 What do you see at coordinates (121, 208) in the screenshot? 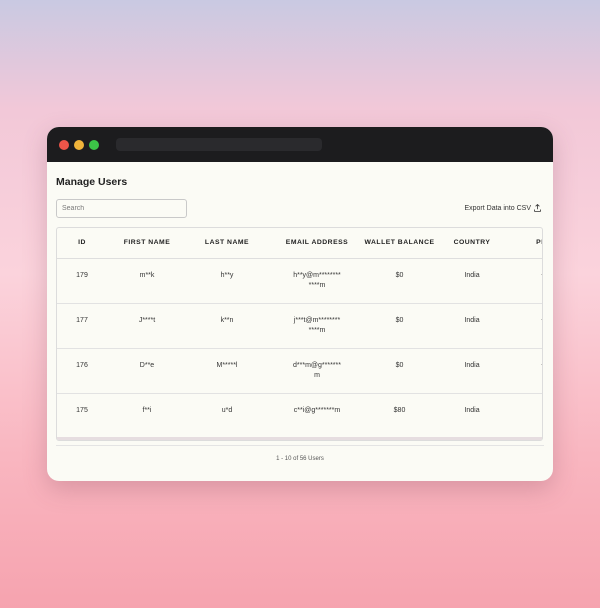
I see `search-input` at bounding box center [121, 208].